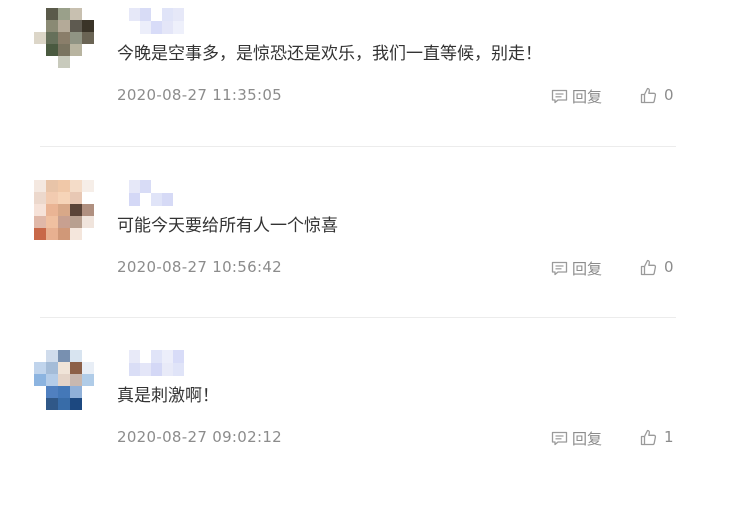 This screenshot has width=754, height=512. Describe the element at coordinates (587, 96) in the screenshot. I see `reply-label: 回复` at that location.